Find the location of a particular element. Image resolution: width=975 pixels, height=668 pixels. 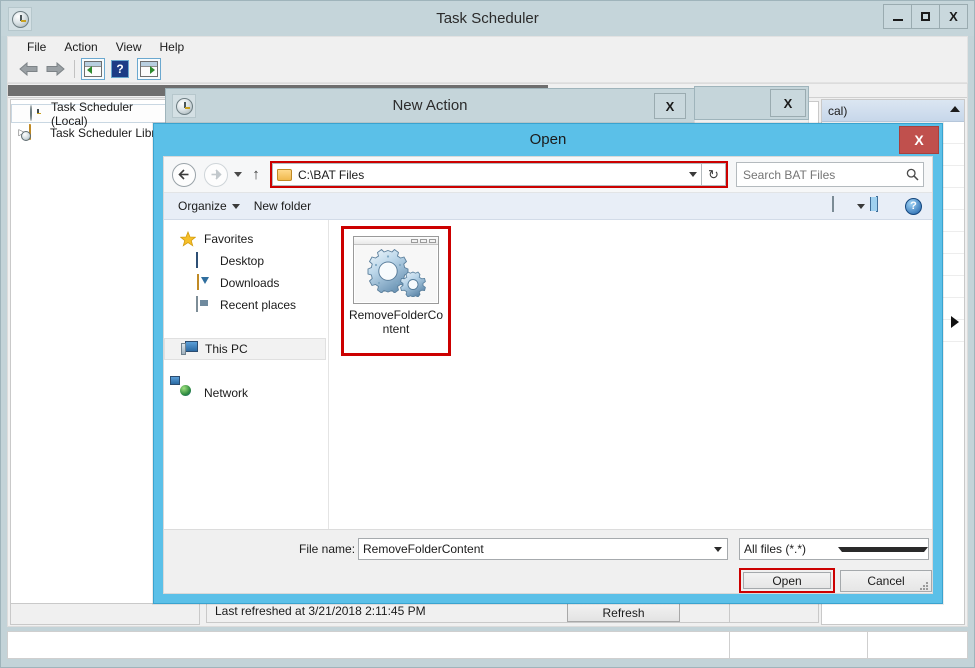

menu-file: File is located at coordinates (36, 47).